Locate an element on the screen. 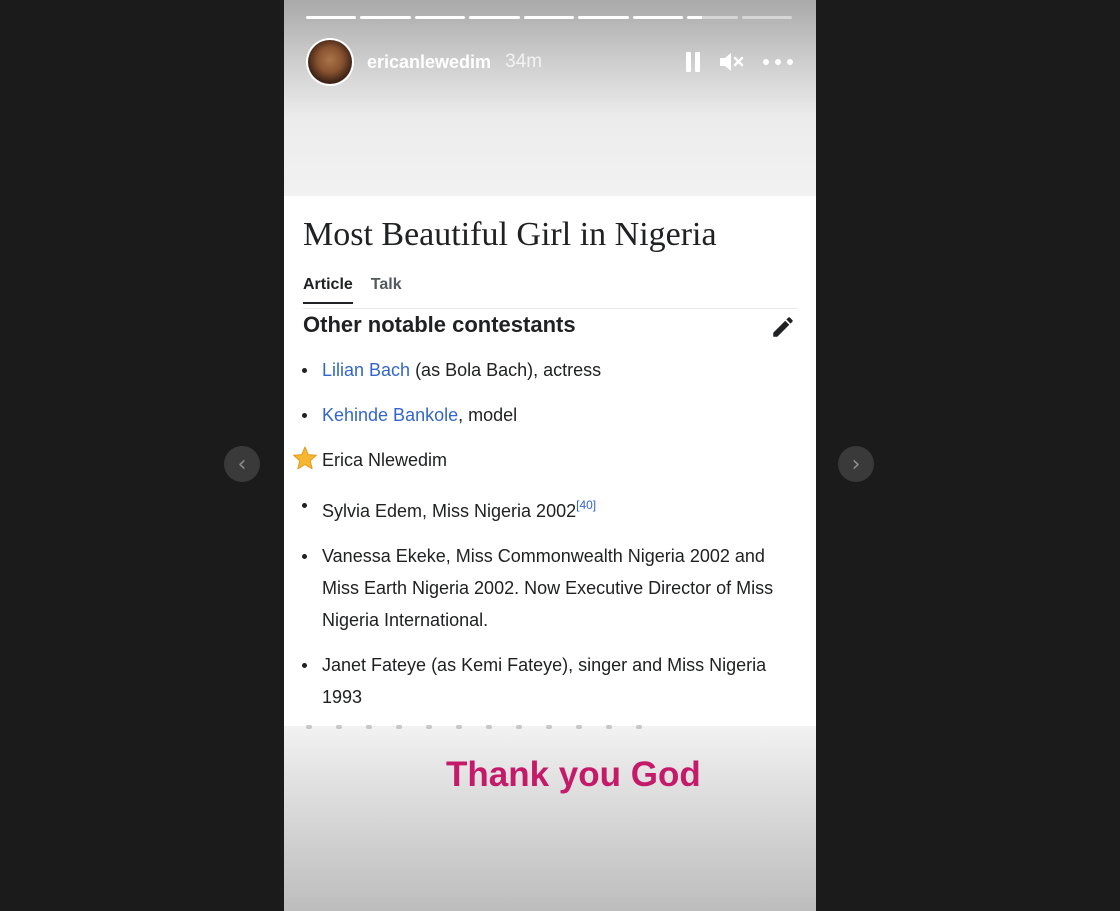 This screenshot has width=1120, height=911. previous-story-button: ‹ is located at coordinates (242, 464).